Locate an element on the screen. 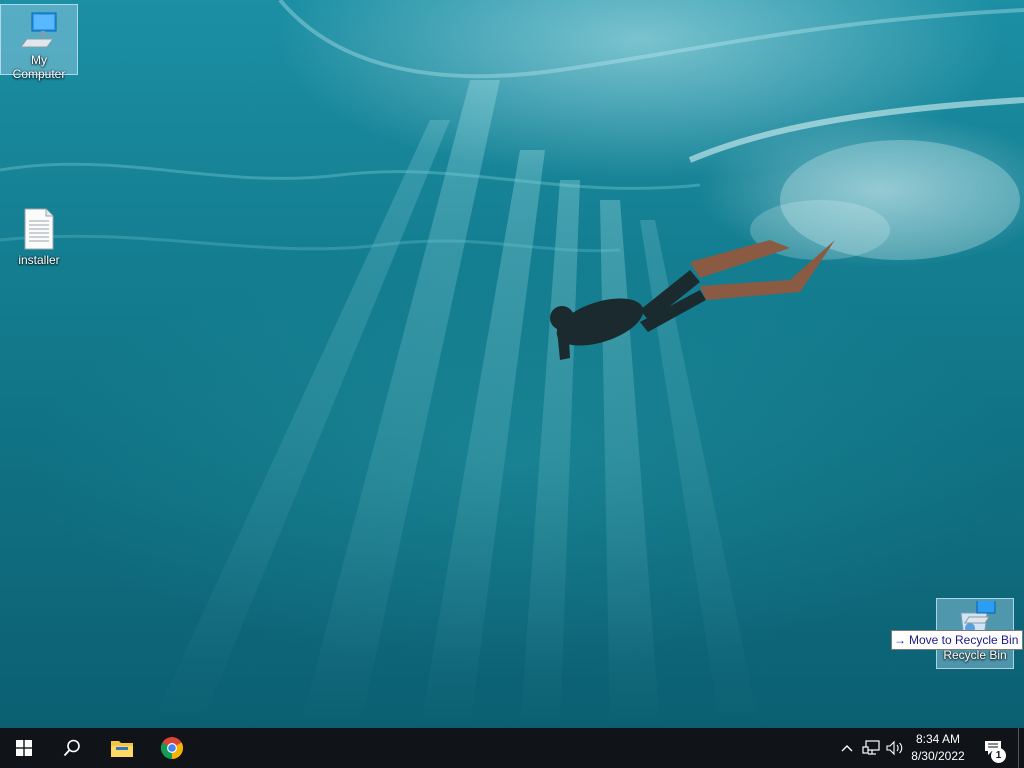 The width and height of the screenshot is (1024, 768). show-hidden-icons-button is located at coordinates (847, 748).